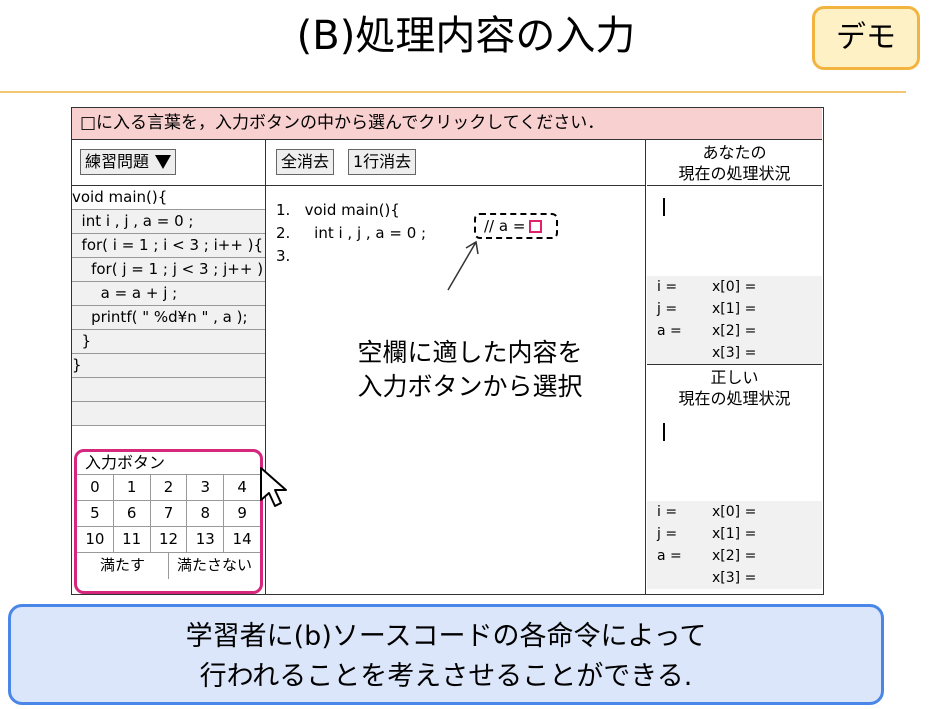  What do you see at coordinates (734, 152) in the screenshot?
I see `your-status-title-1: あなたの` at bounding box center [734, 152].